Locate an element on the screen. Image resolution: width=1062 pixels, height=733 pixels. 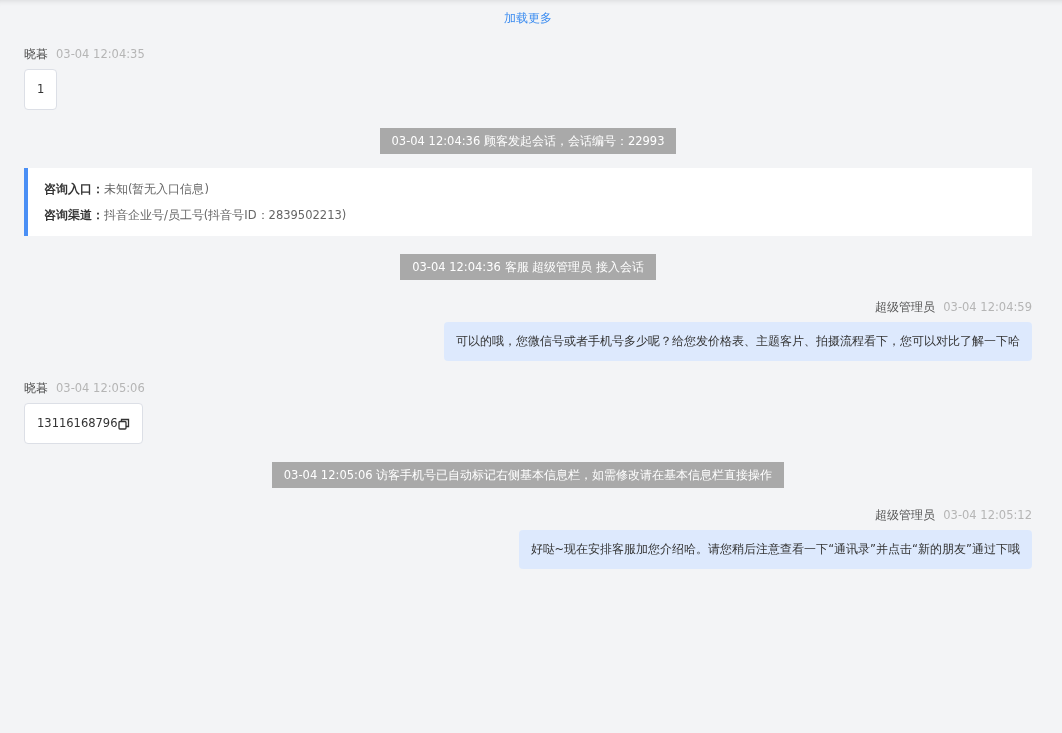
message-text: 1 is located at coordinates (41, 89).